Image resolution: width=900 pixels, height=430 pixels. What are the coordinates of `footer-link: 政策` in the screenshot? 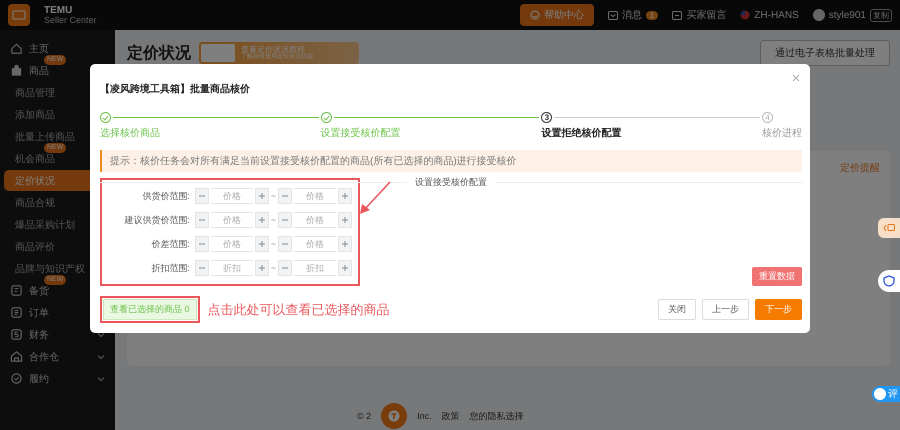 It's located at (451, 416).